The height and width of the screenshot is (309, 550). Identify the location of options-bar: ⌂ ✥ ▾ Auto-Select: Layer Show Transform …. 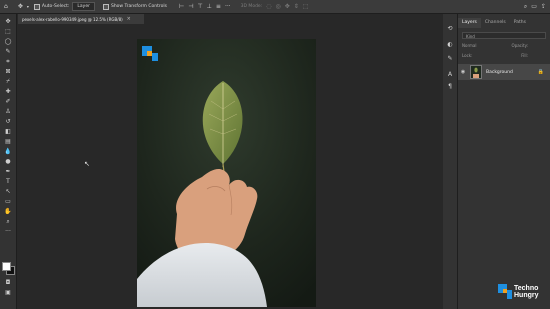
(275, 7).